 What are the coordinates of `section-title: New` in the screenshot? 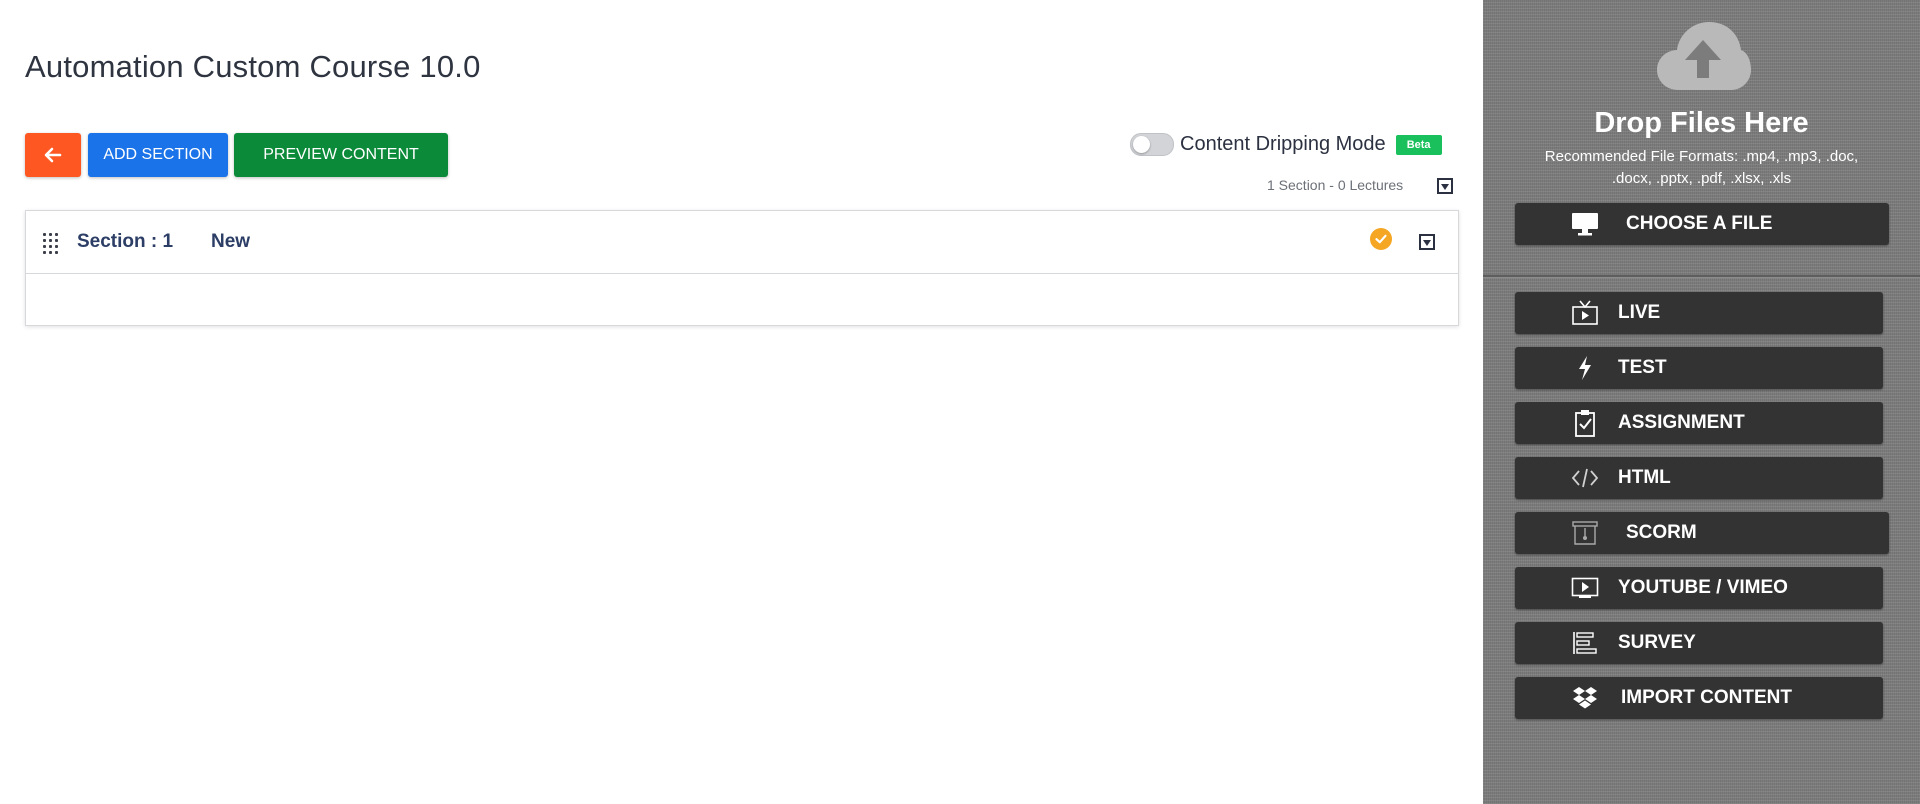 It's located at (230, 242).